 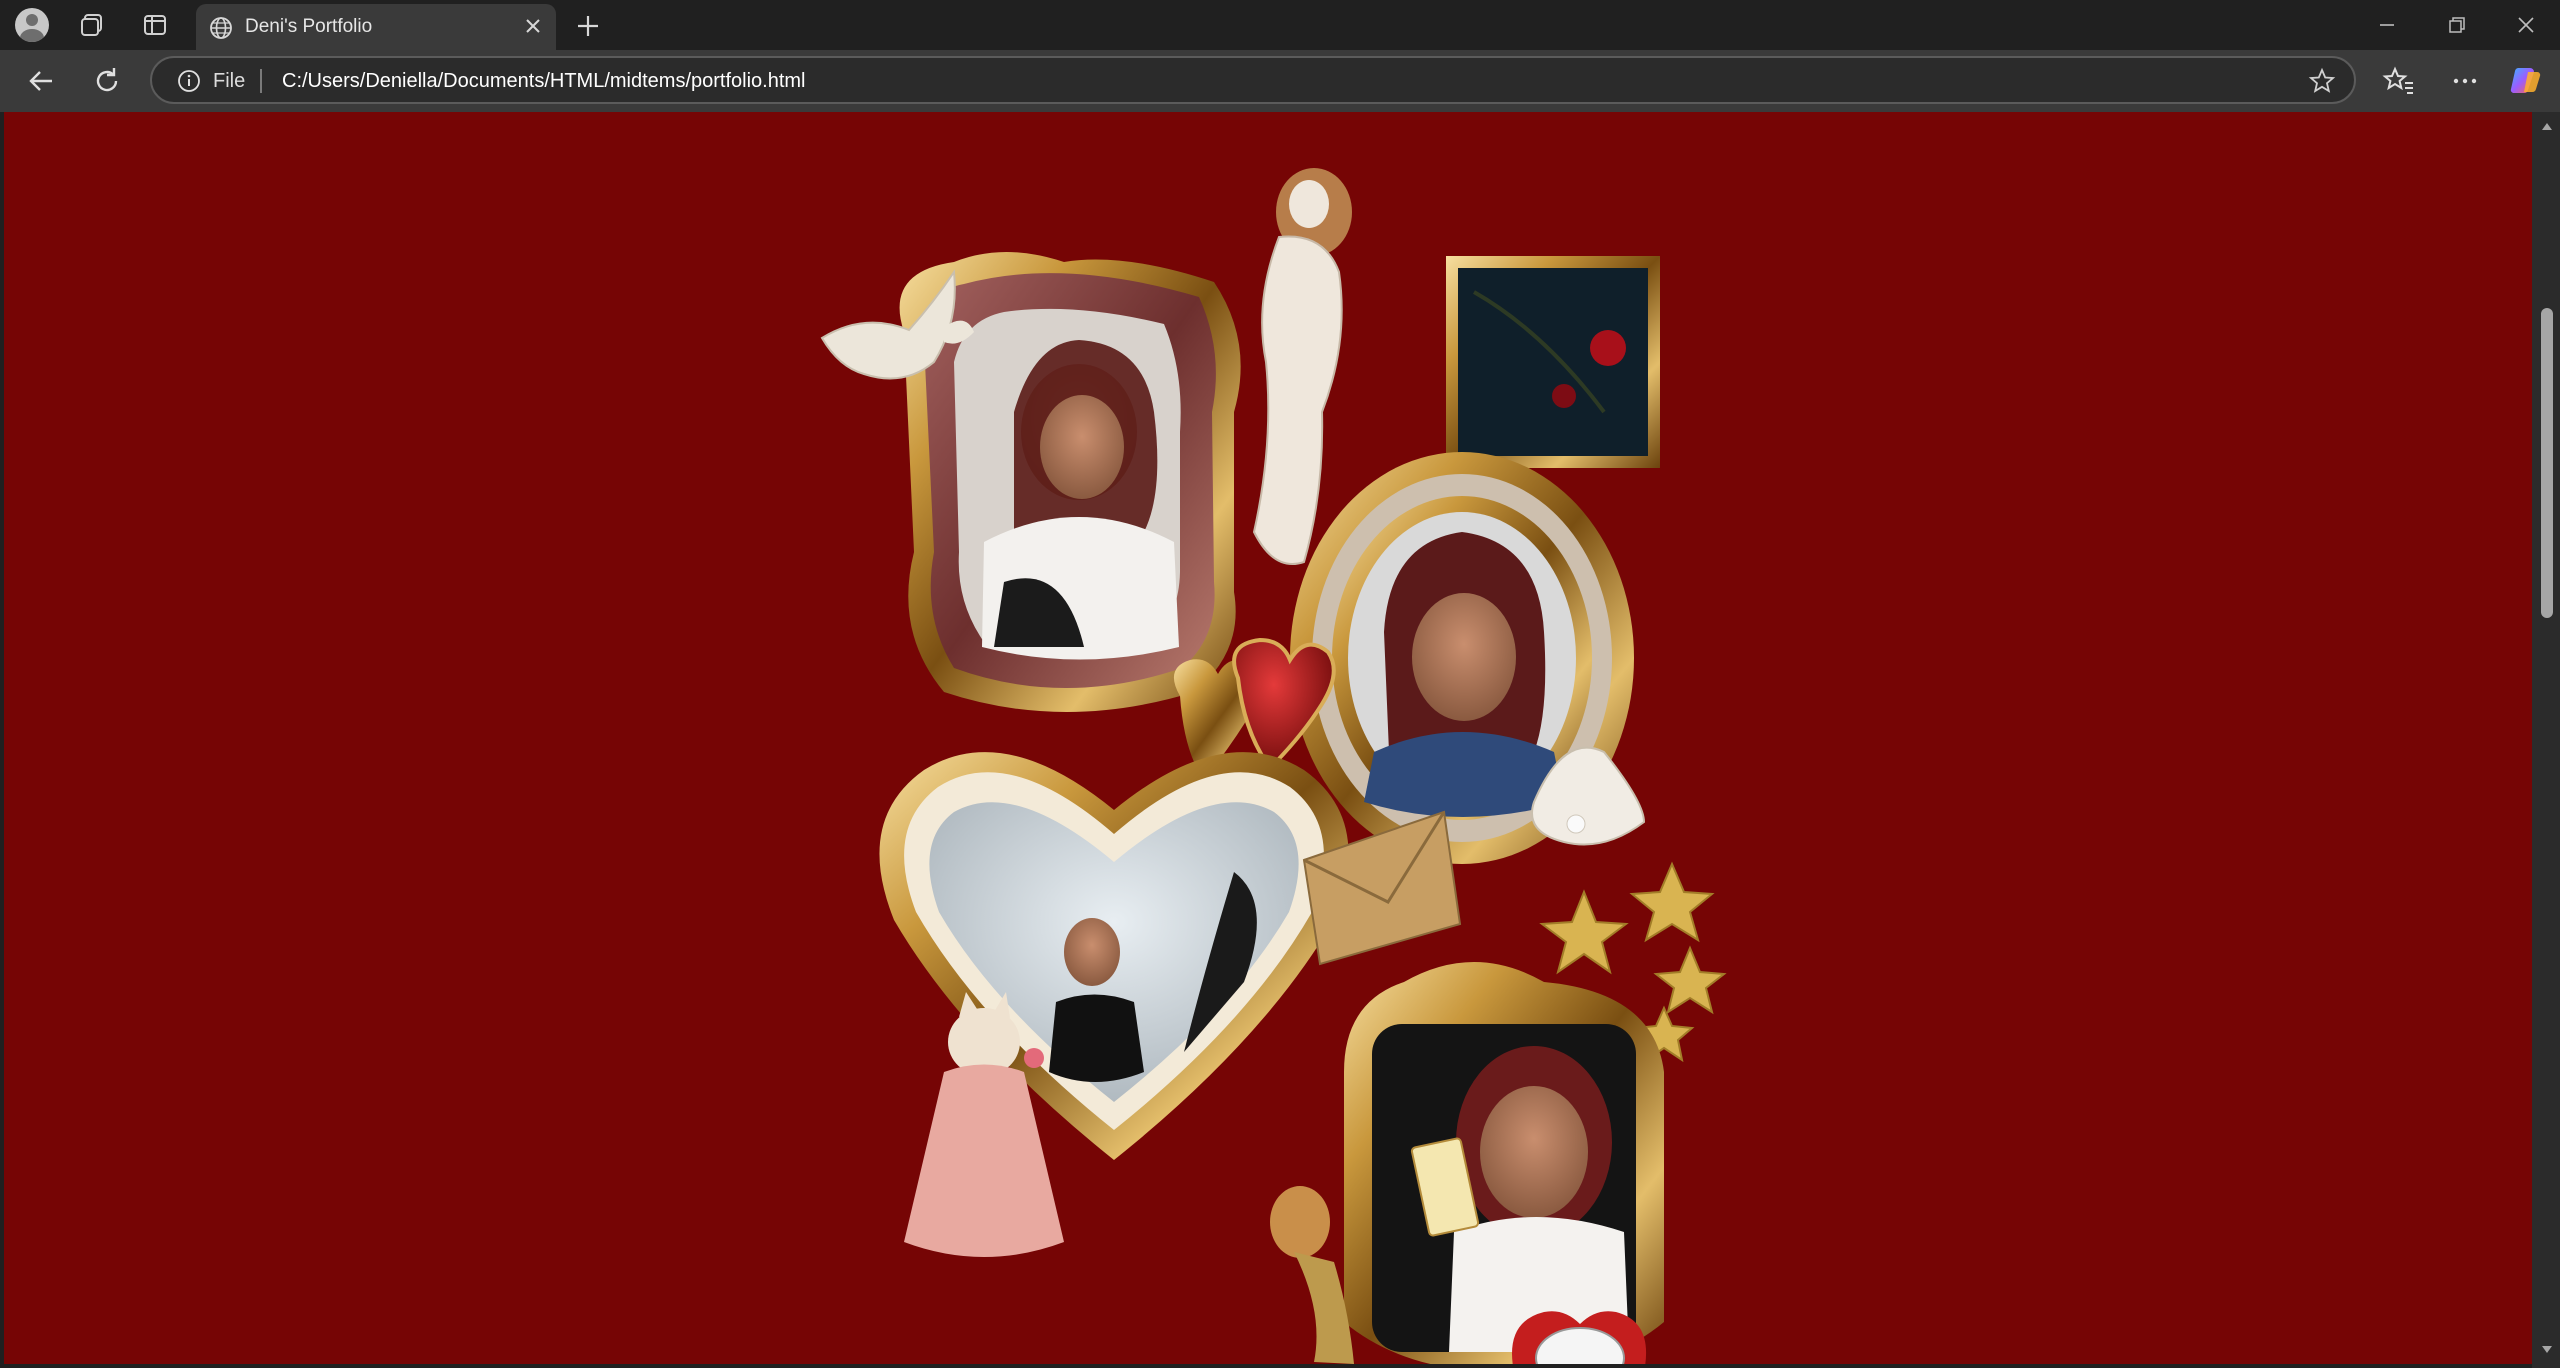 What do you see at coordinates (41, 81) in the screenshot?
I see `back-arrow-icon` at bounding box center [41, 81].